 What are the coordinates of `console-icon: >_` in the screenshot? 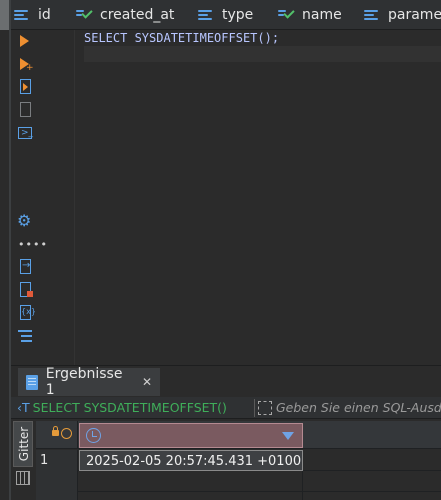 It's located at (25, 133).